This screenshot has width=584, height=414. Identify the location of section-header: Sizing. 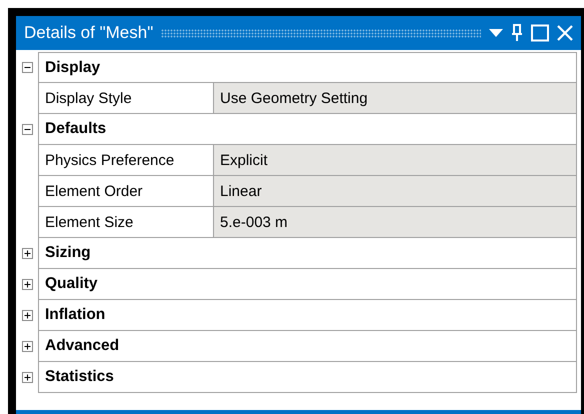
(307, 253).